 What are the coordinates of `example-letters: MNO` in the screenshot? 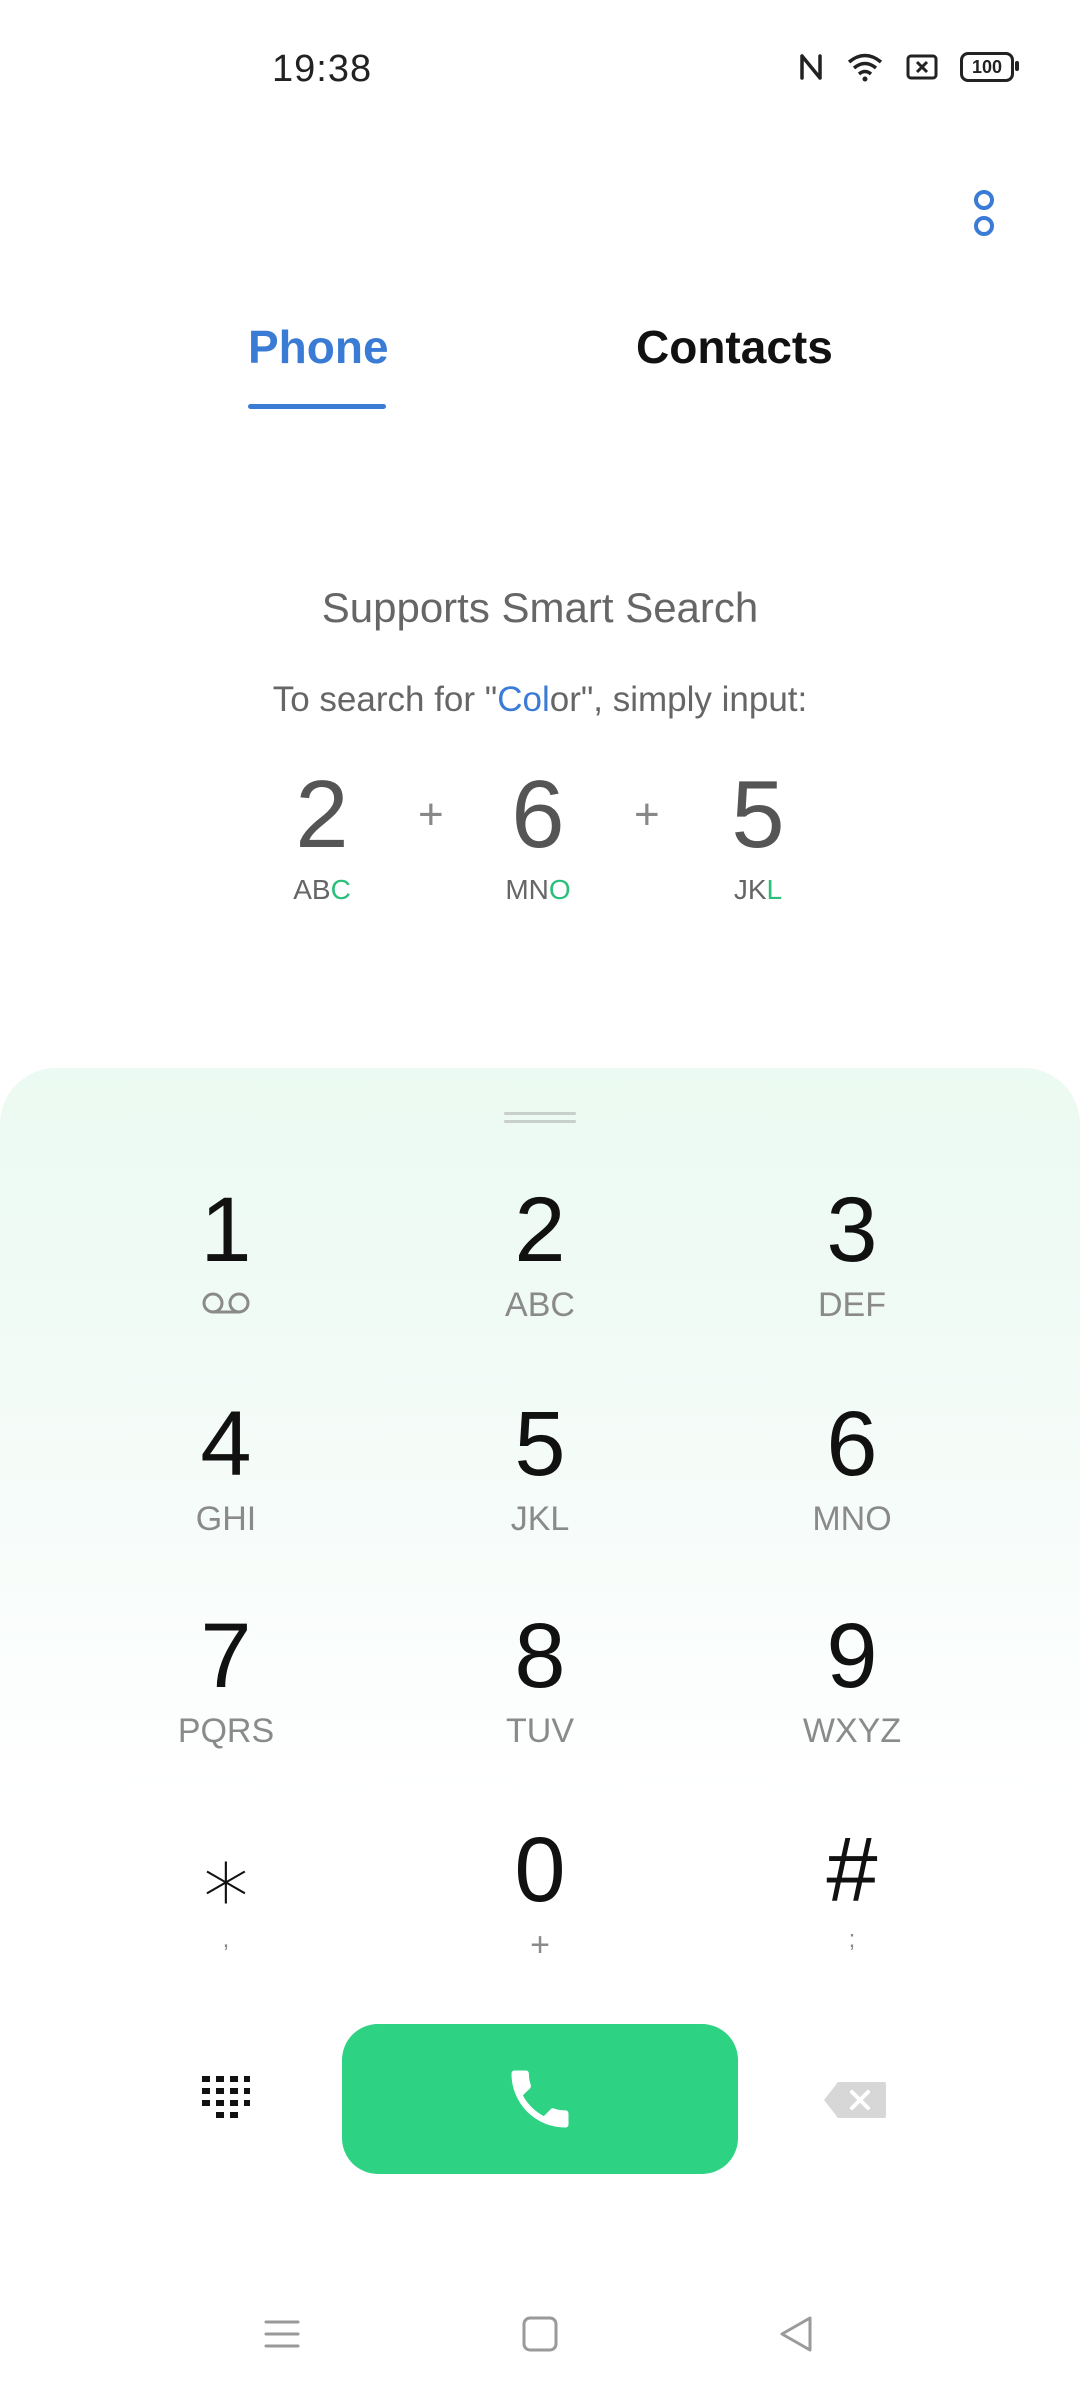 It's located at (538, 890).